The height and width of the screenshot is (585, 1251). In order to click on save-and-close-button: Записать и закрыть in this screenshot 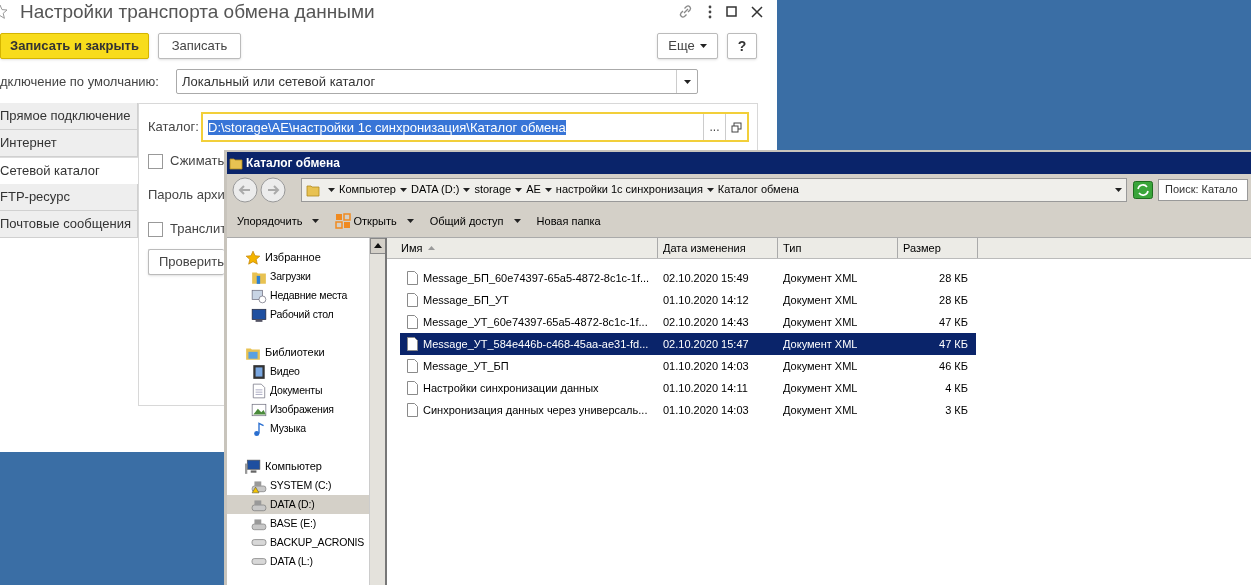, I will do `click(74, 46)`.